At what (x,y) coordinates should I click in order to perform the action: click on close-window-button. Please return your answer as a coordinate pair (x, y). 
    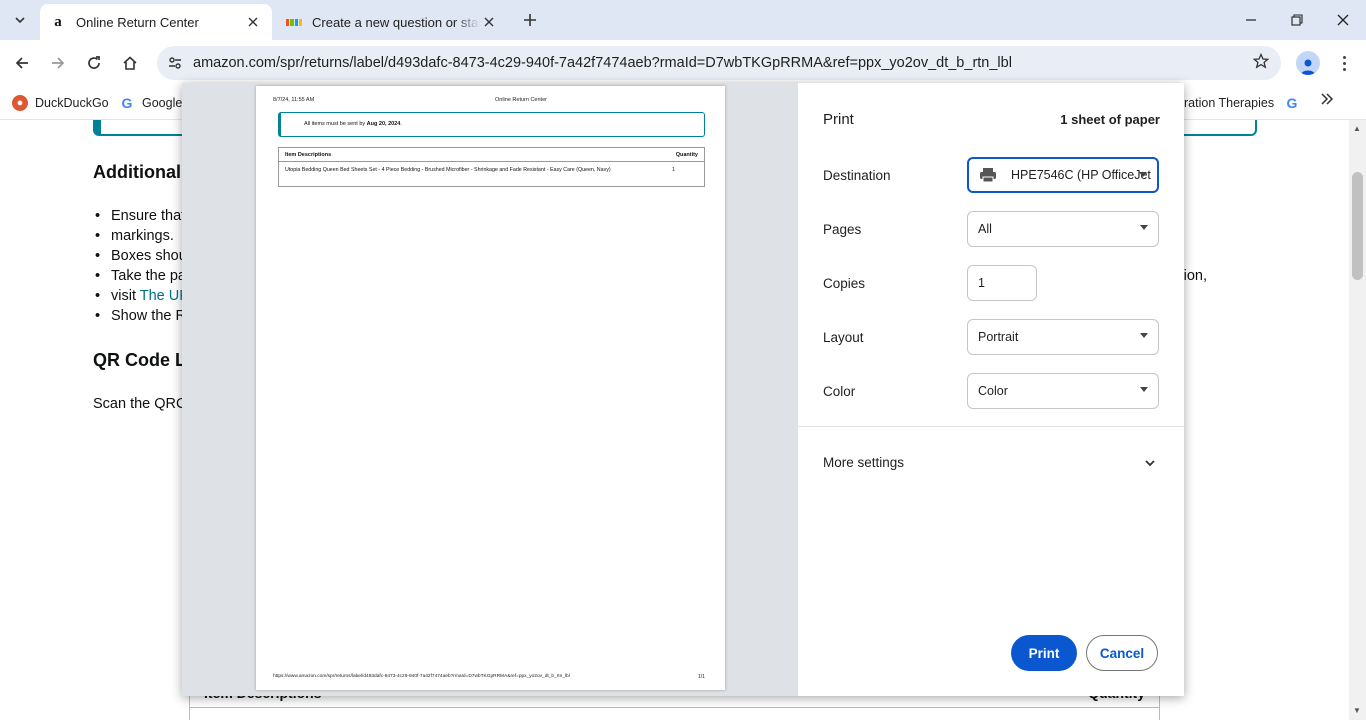
    Looking at the image, I should click on (1343, 20).